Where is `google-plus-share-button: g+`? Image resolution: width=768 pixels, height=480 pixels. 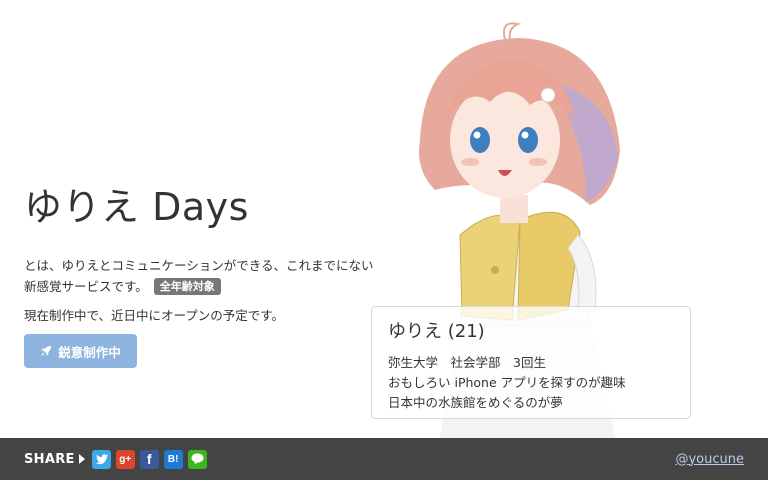
google-plus-share-button: g+ is located at coordinates (125, 459).